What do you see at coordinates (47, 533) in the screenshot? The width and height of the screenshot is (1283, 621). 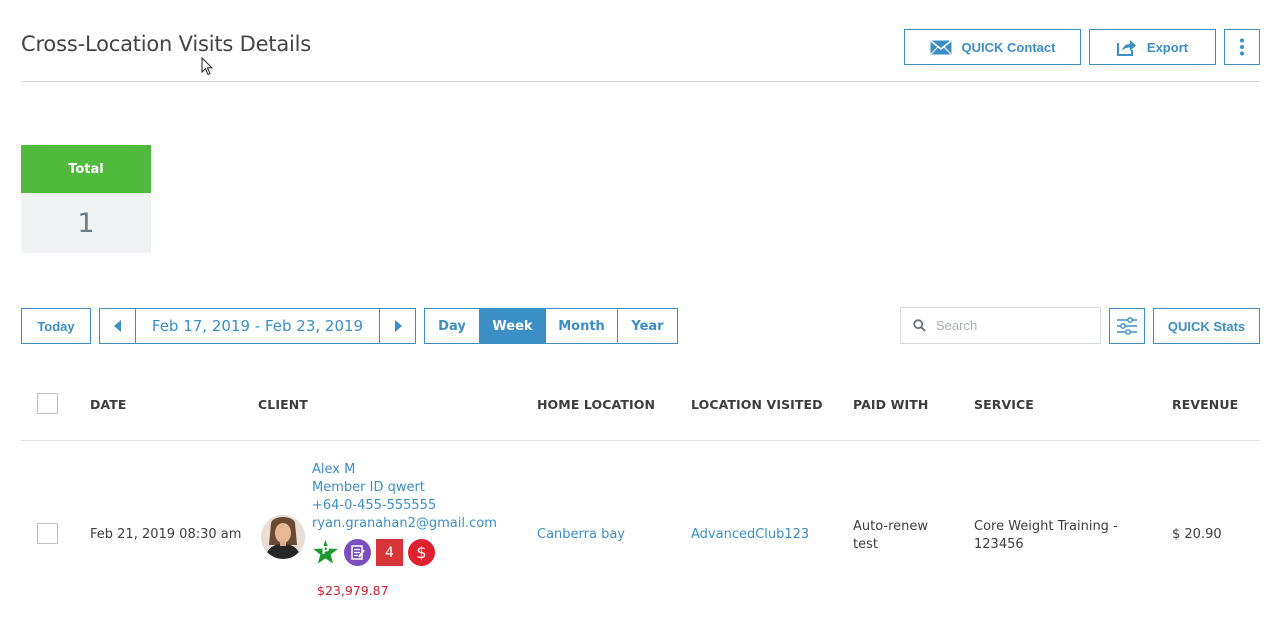 I see `row-select-checkbox` at bounding box center [47, 533].